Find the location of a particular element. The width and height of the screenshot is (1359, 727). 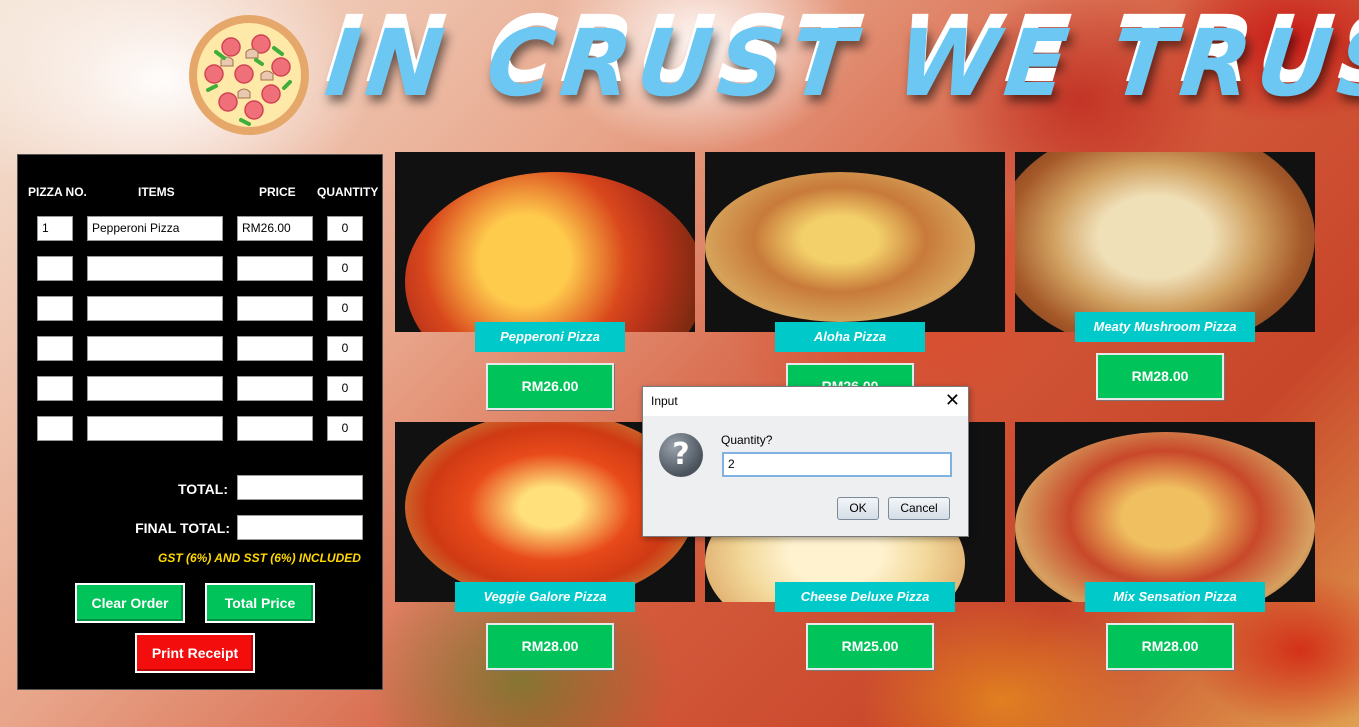

menu-item-1-name: Pepperoni Pizza is located at coordinates (550, 337).